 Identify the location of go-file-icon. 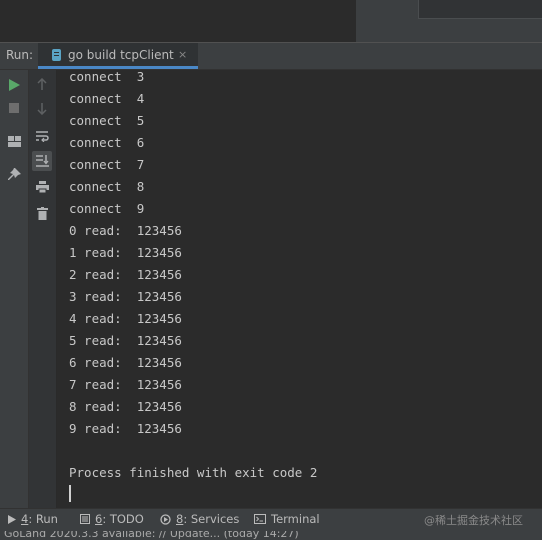
(56, 55).